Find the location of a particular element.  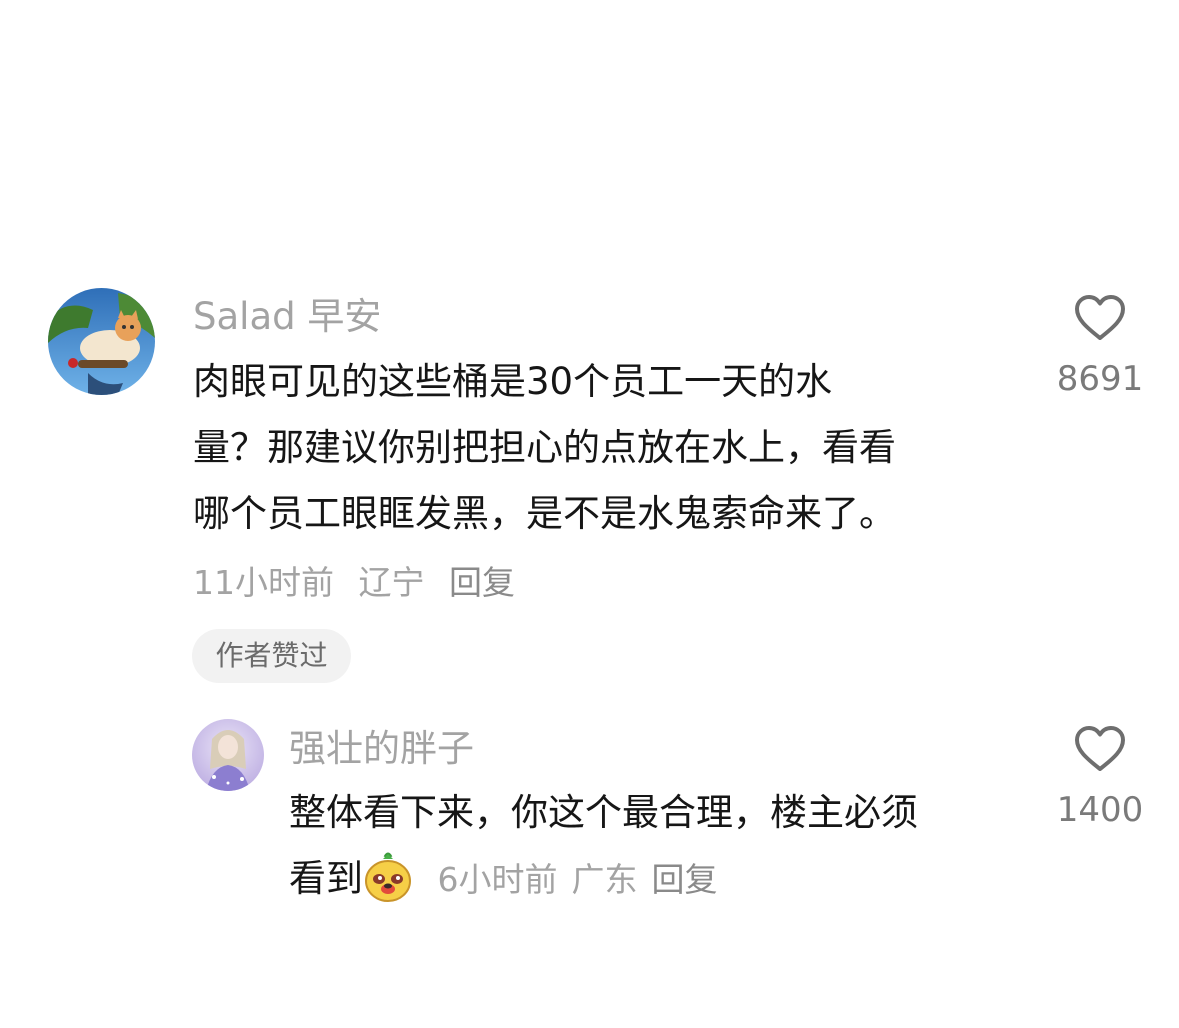

comment-location: 辽宁 is located at coordinates (391, 582).